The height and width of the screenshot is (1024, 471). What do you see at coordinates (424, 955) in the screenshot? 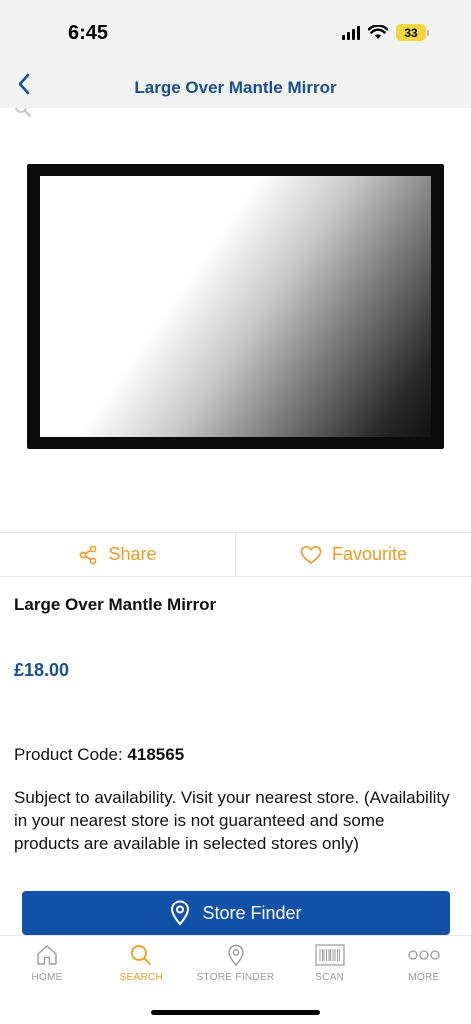
I see `more-dots-icon` at bounding box center [424, 955].